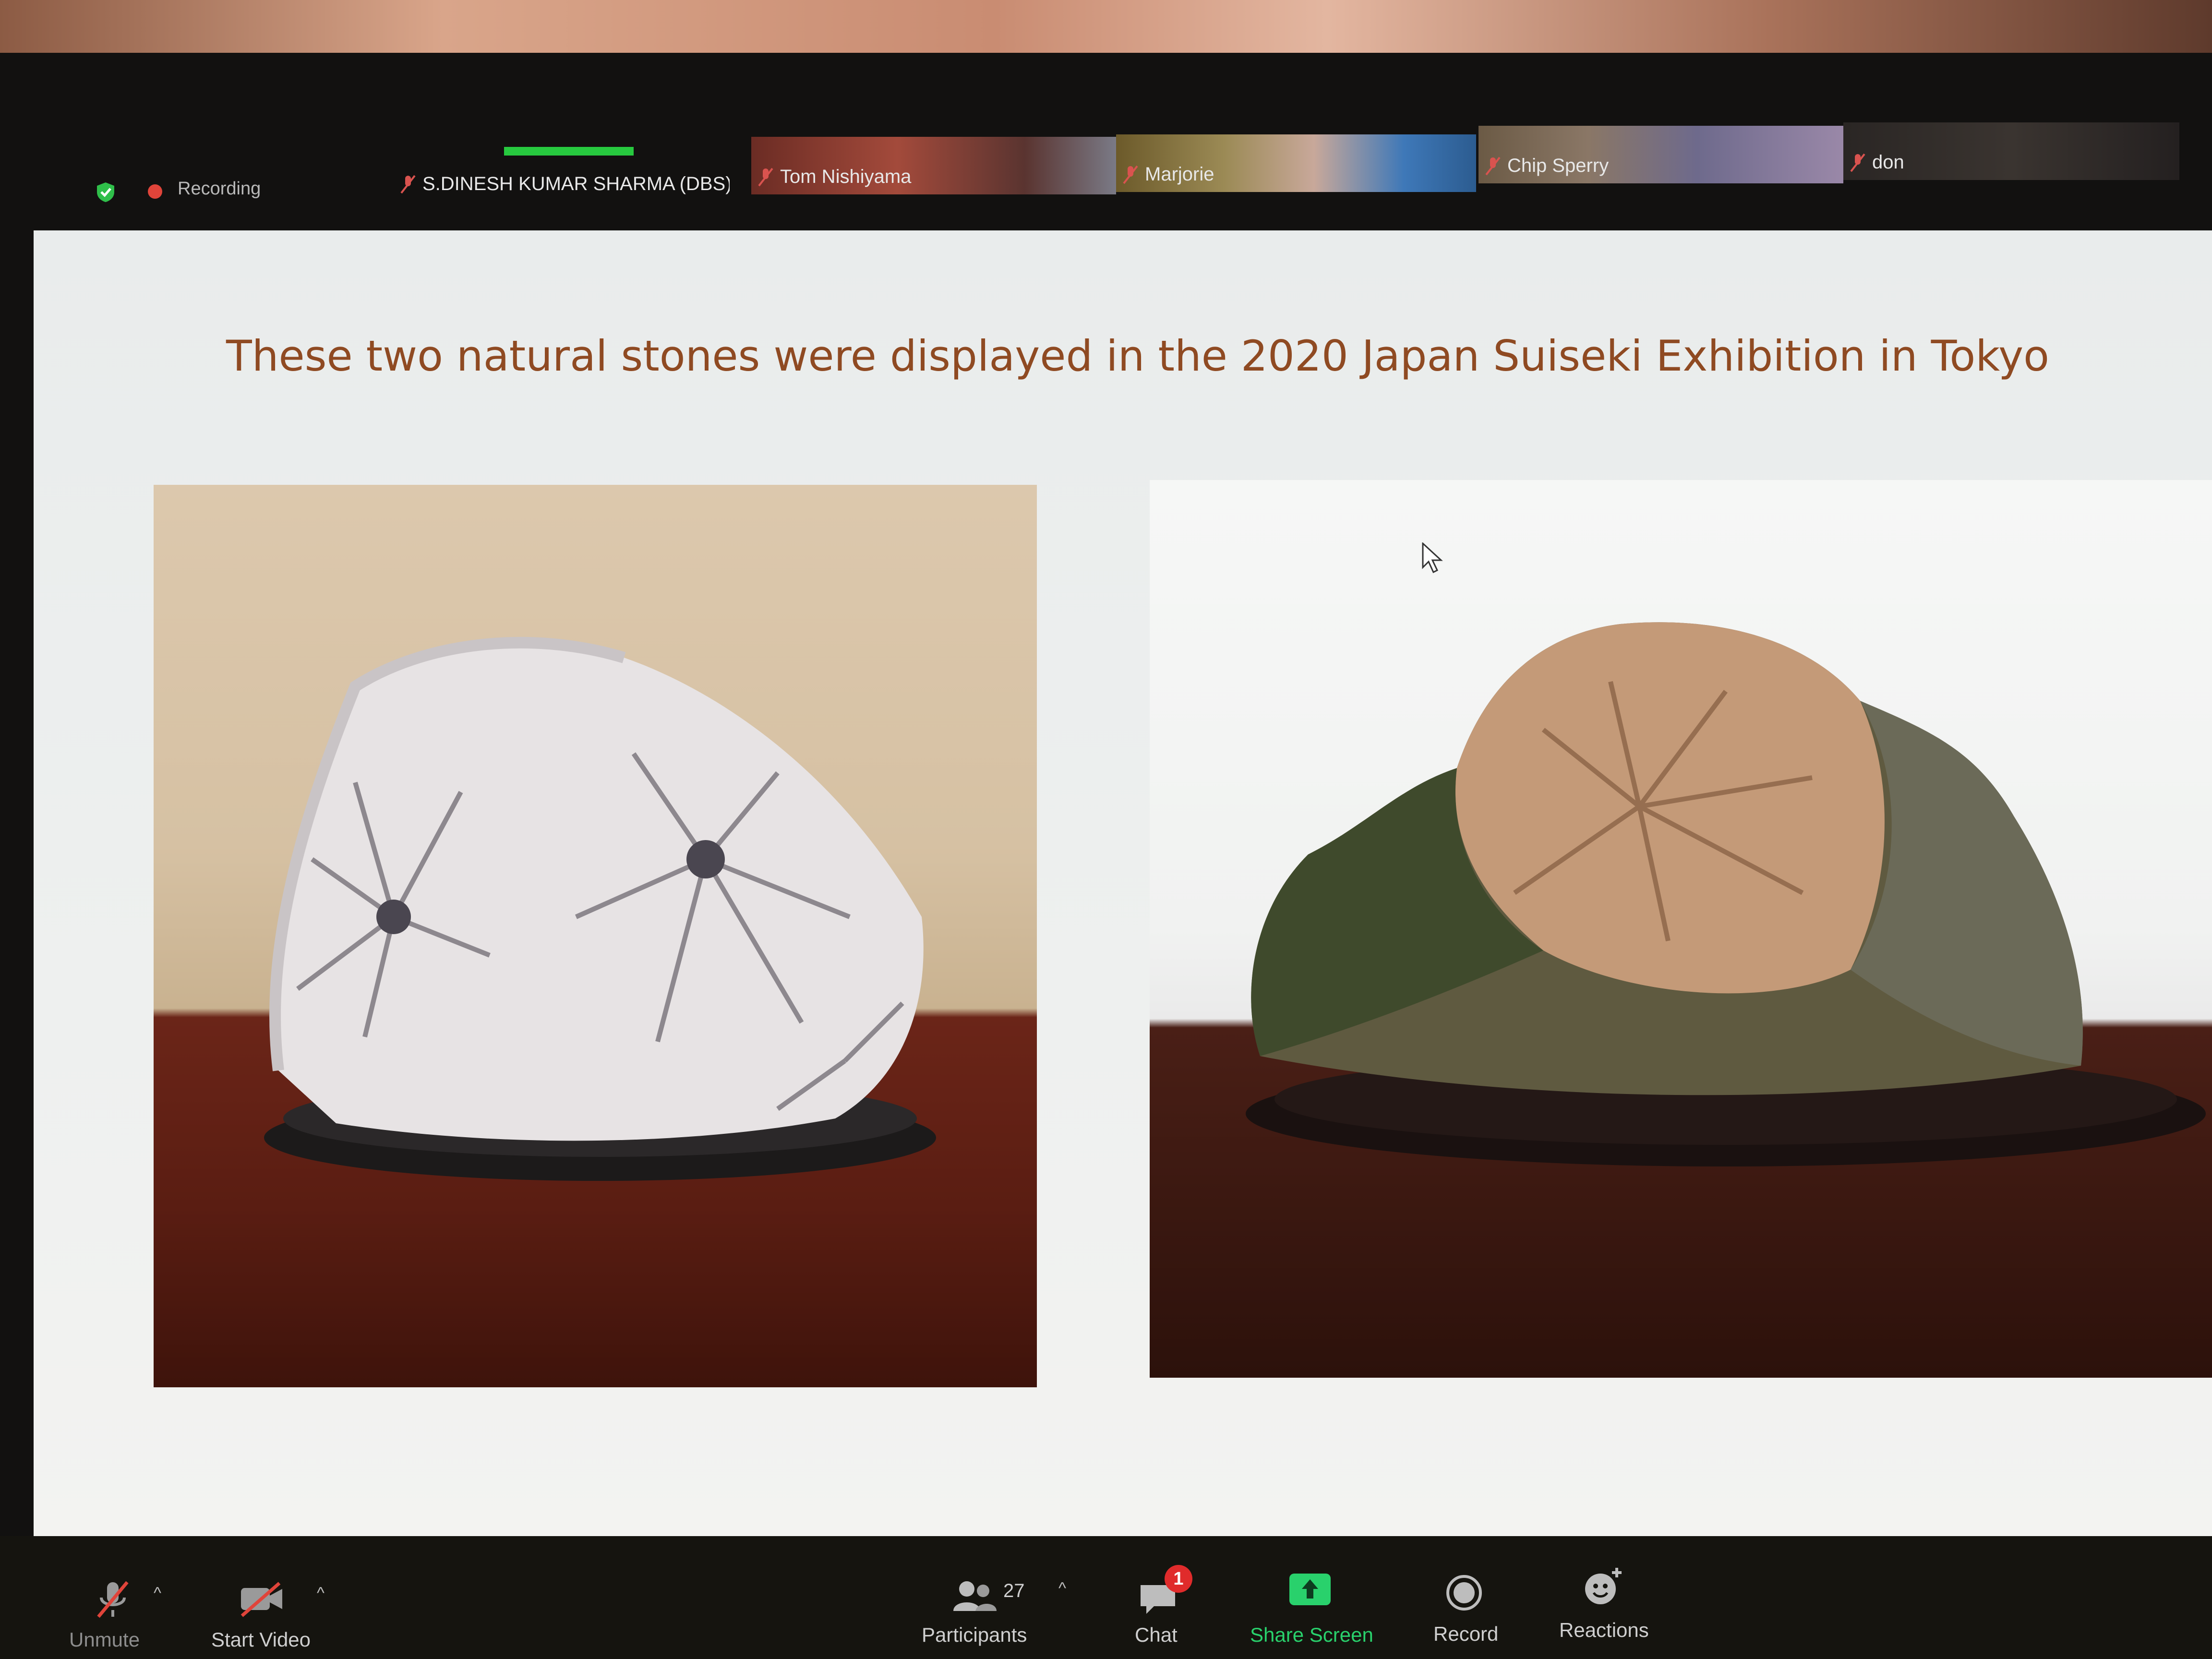  Describe the element at coordinates (1106, 29) in the screenshot. I see `room-background` at that location.